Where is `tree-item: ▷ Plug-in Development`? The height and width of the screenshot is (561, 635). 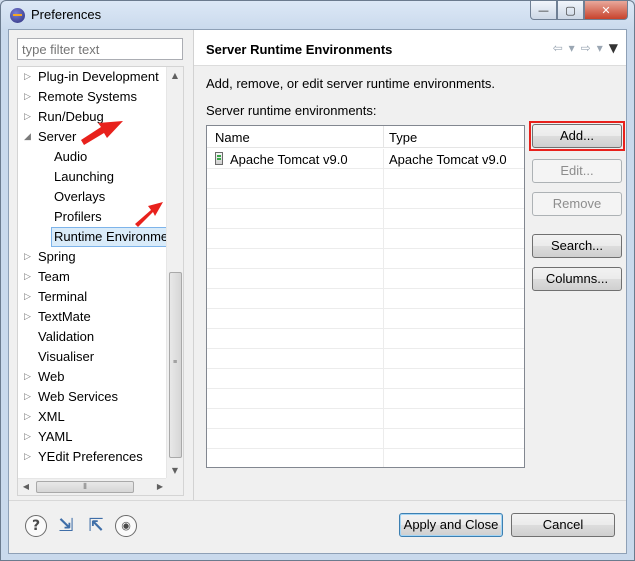
tree-item: ▷ Plug-in Development is located at coordinates (93, 77).